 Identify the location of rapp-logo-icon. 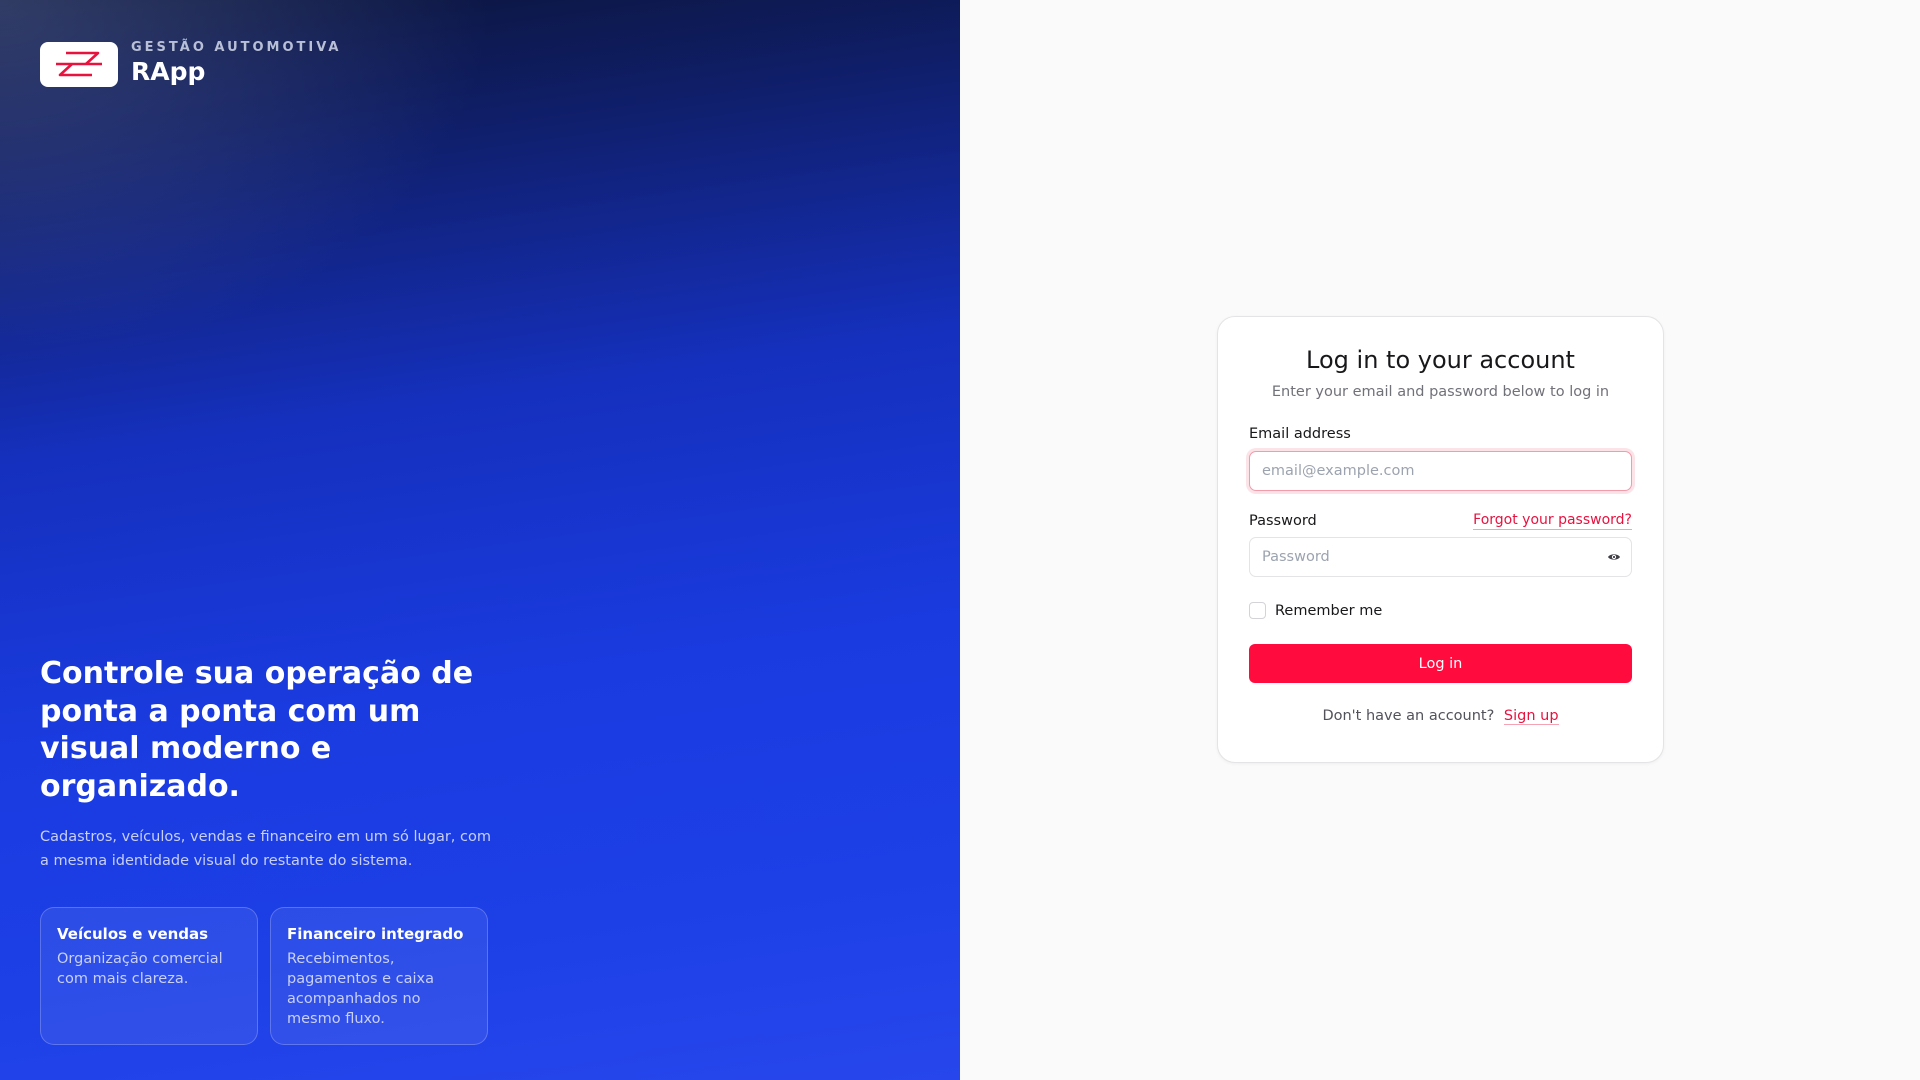
(79, 64).